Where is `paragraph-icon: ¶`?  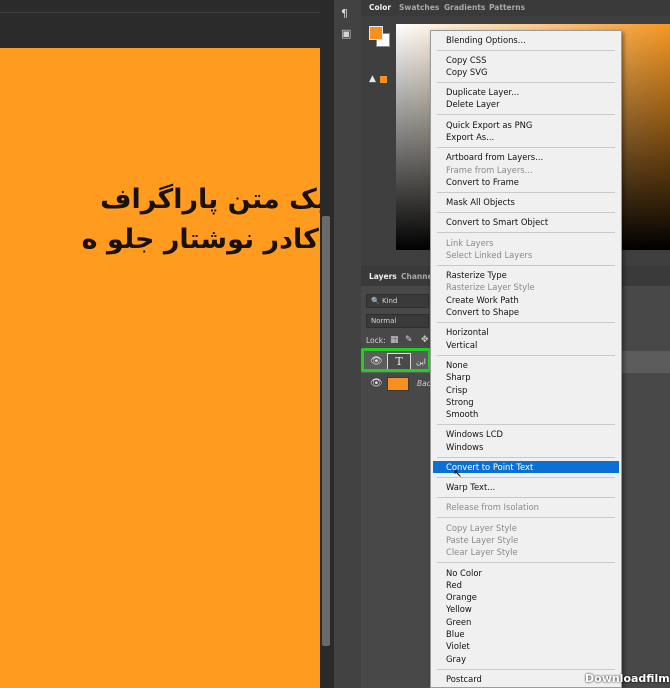
paragraph-icon: ¶ is located at coordinates (344, 14).